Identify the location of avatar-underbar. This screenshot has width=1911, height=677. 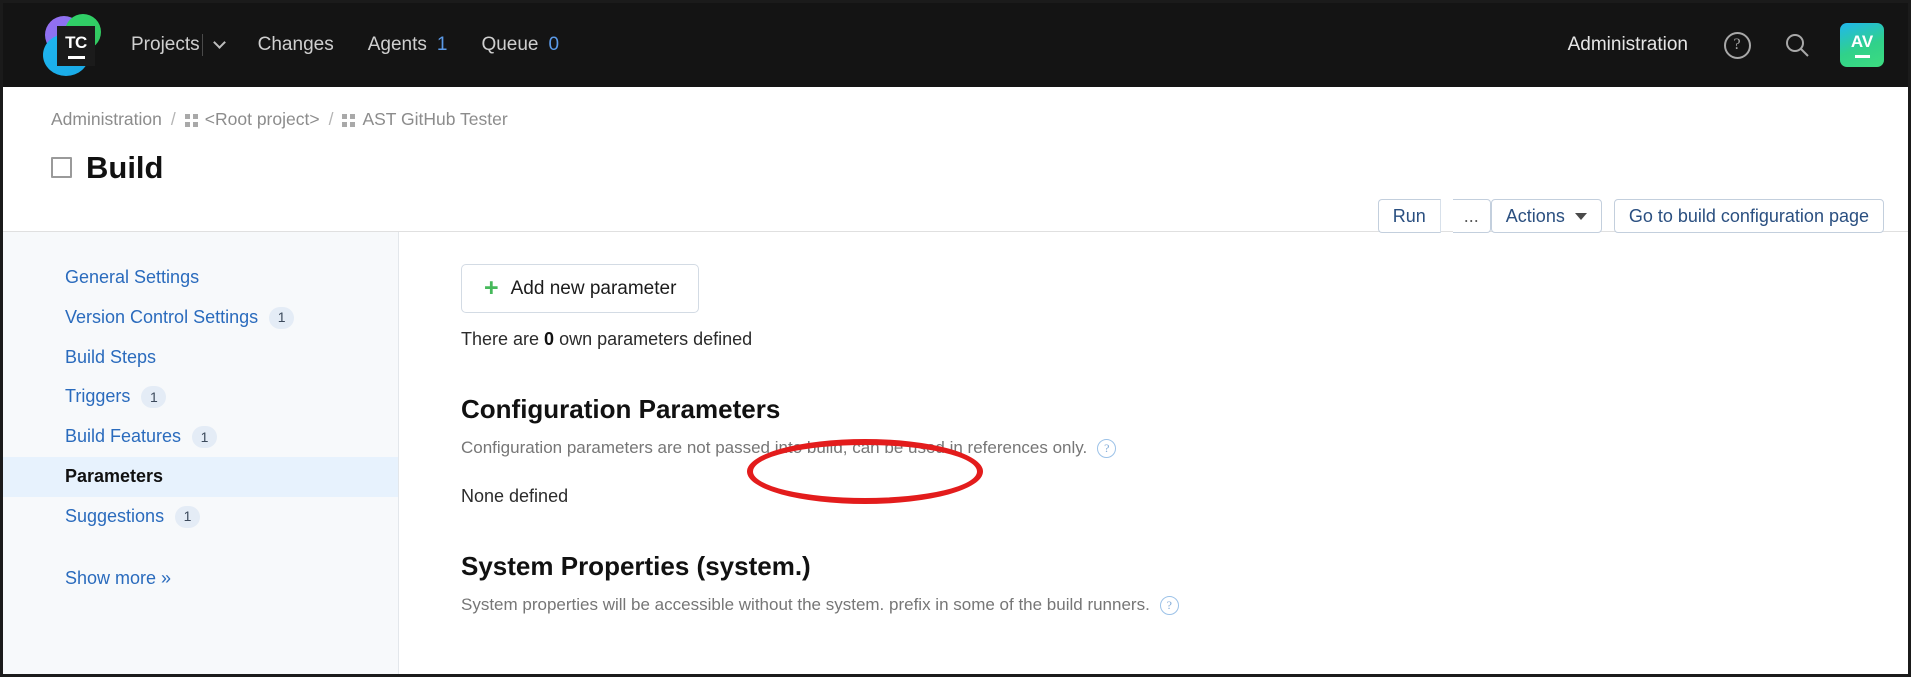
(1862, 56).